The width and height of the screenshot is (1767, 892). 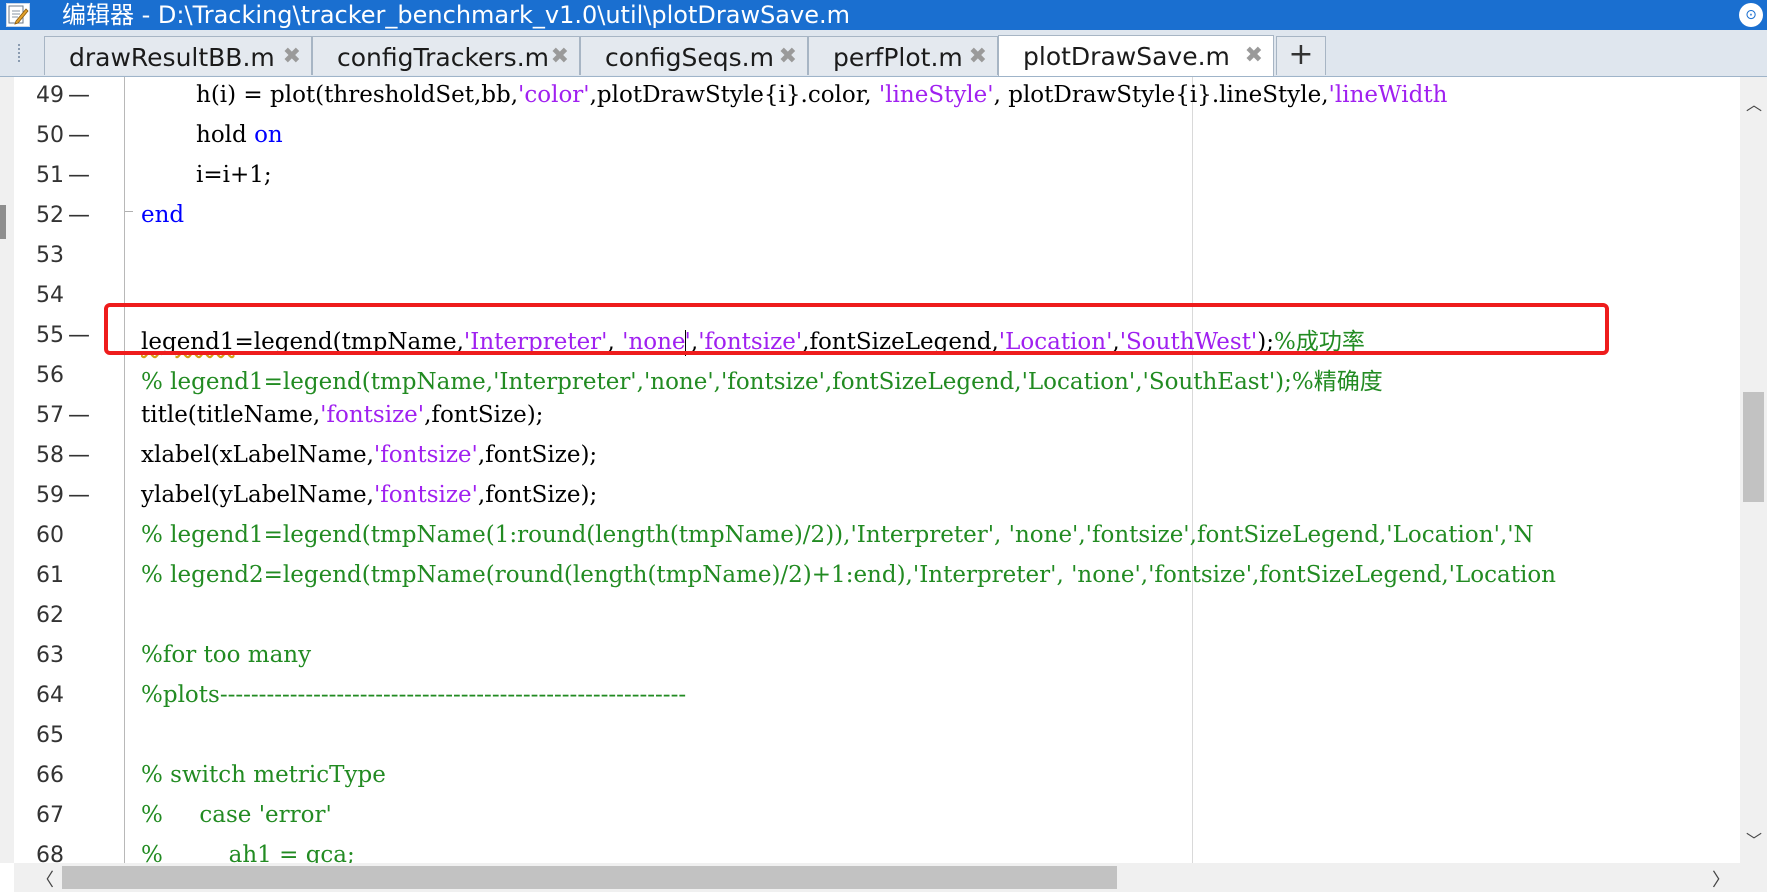 I want to click on drag-grip-icon, so click(x=20, y=53).